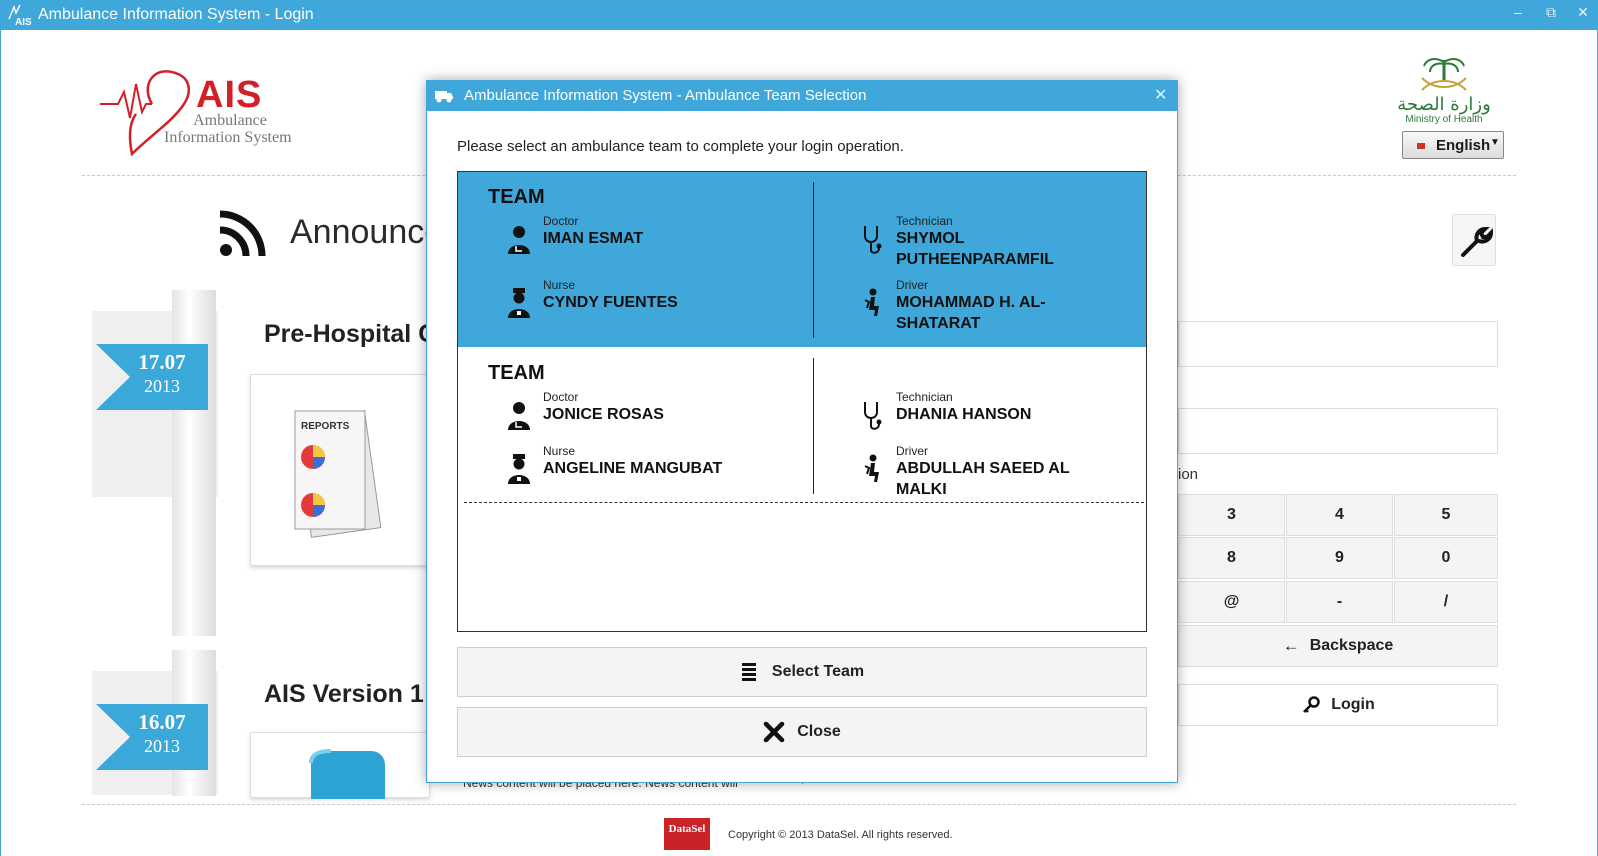 This screenshot has height=856, width=1598. What do you see at coordinates (242, 233) in the screenshot?
I see `rss-icon` at bounding box center [242, 233].